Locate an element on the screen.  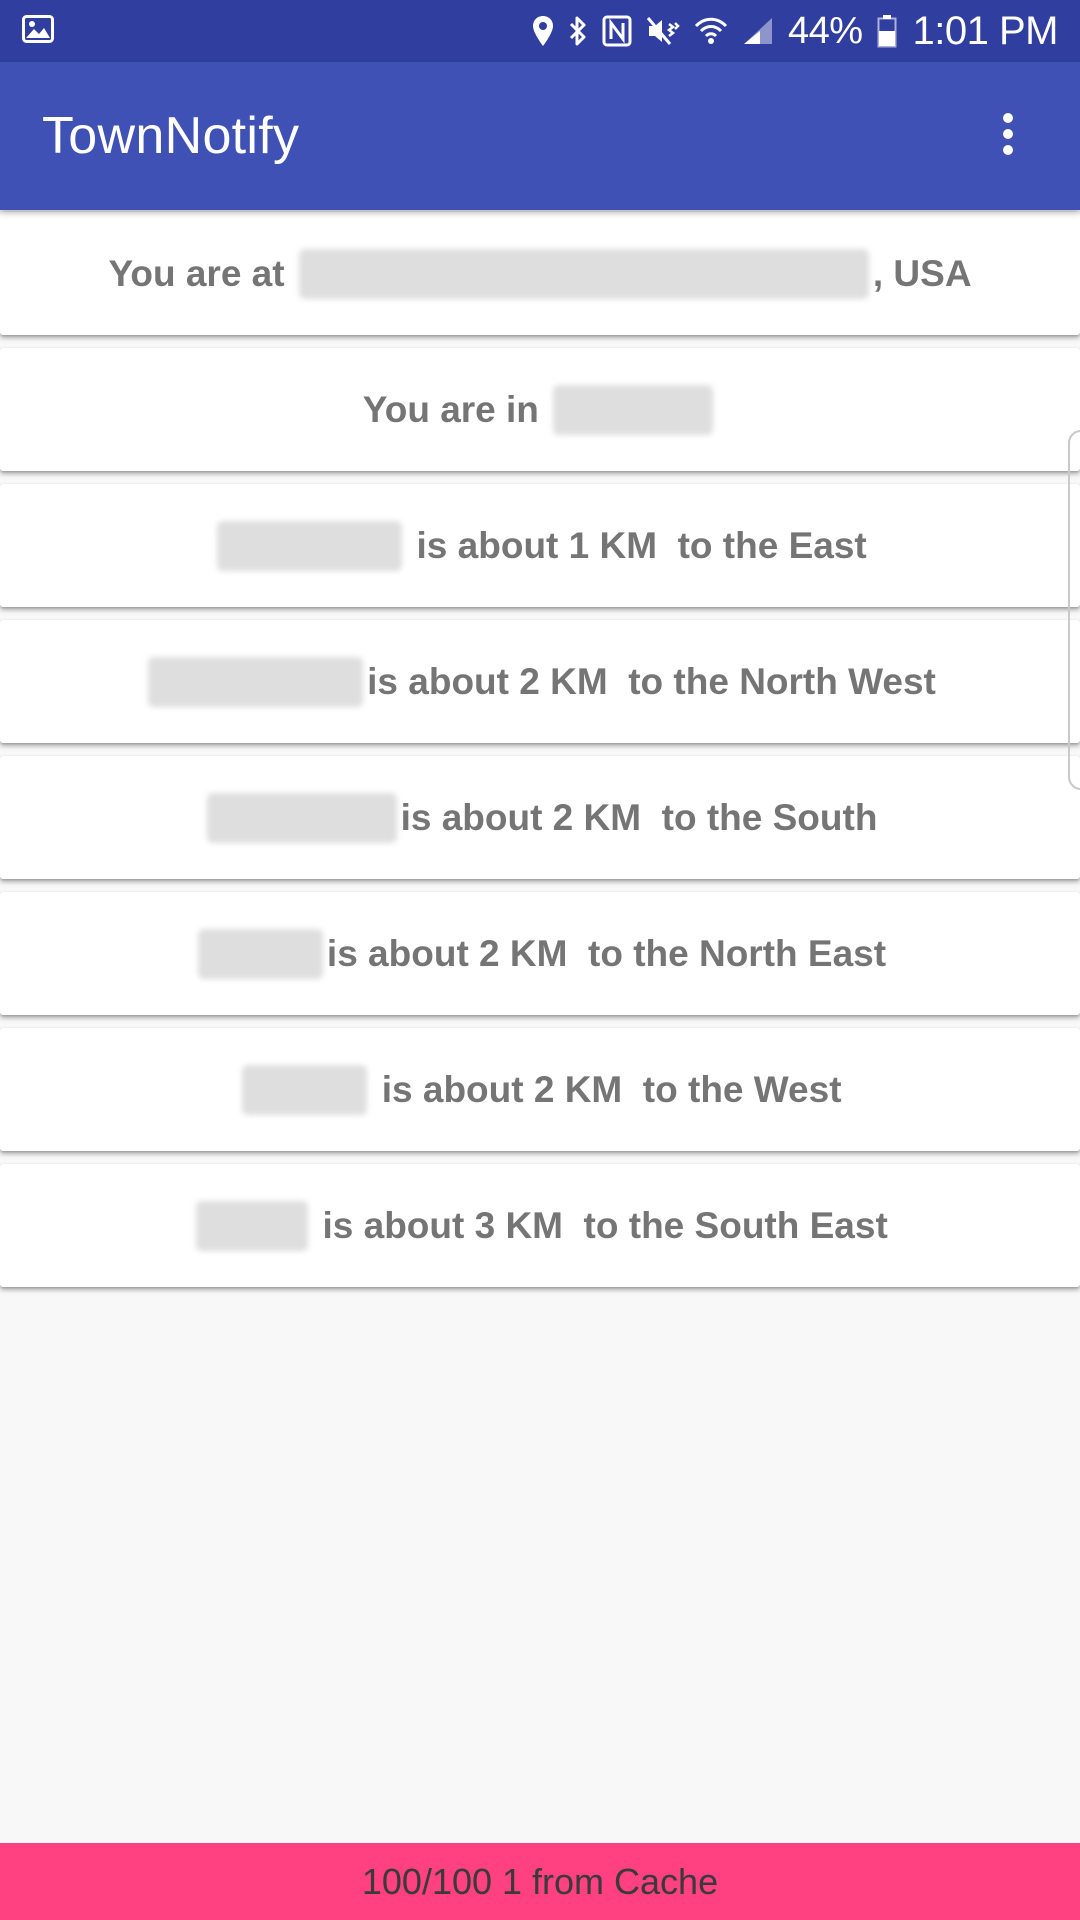
card-suffix: , USA is located at coordinates (922, 273).